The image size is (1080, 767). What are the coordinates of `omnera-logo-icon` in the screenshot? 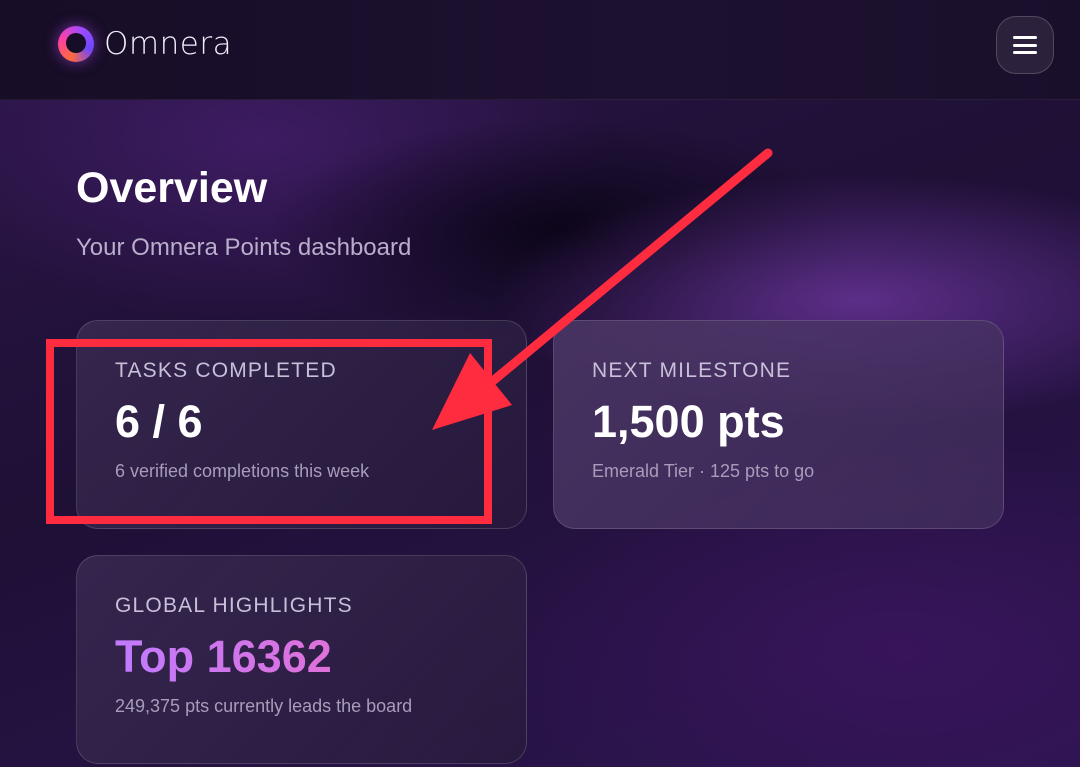 It's located at (76, 44).